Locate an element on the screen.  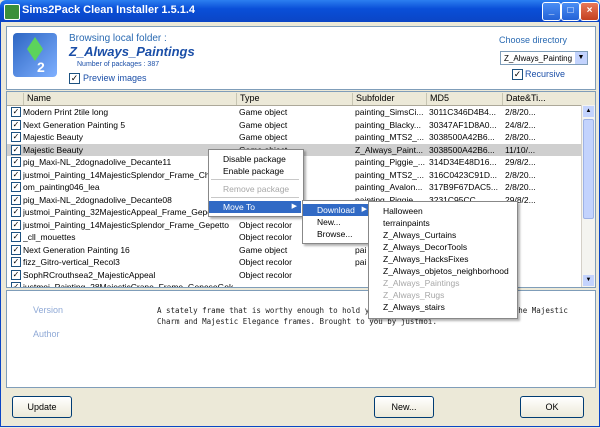
folder-item: Z_Always_objetos_neighborhood is located at coordinates (442, 271).